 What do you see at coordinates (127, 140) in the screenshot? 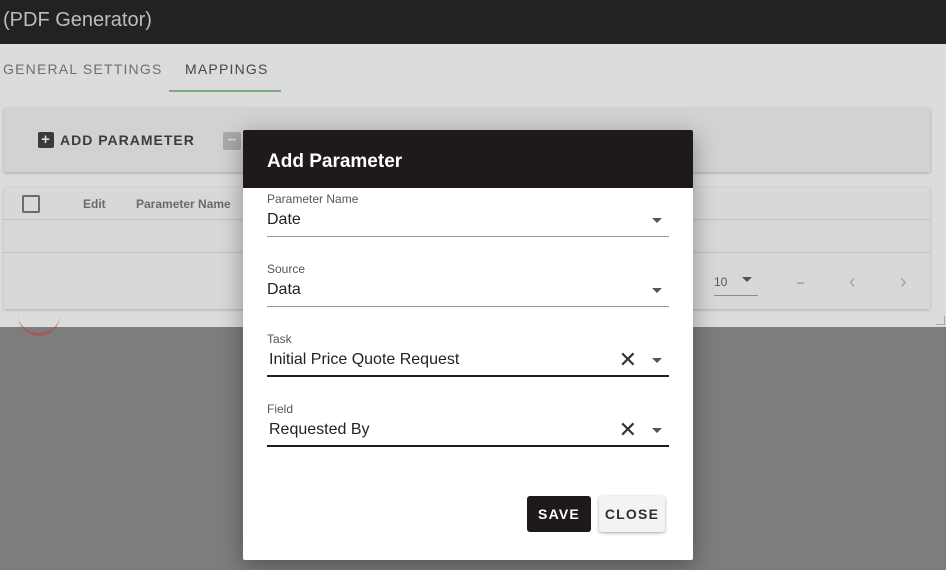
I see `add-parameter-label: ADD PARAMETER` at bounding box center [127, 140].